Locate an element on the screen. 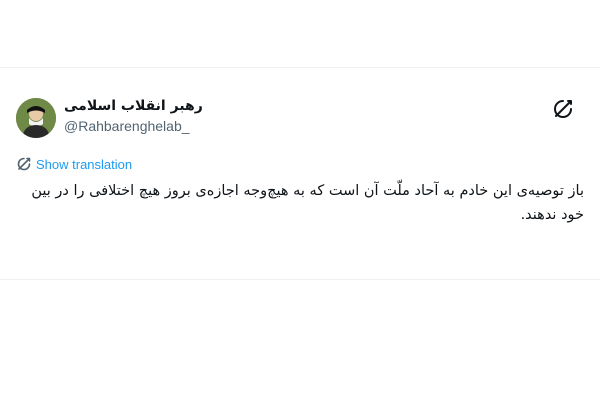 The height and width of the screenshot is (403, 600). show-translation-label: Show translation is located at coordinates (84, 164).